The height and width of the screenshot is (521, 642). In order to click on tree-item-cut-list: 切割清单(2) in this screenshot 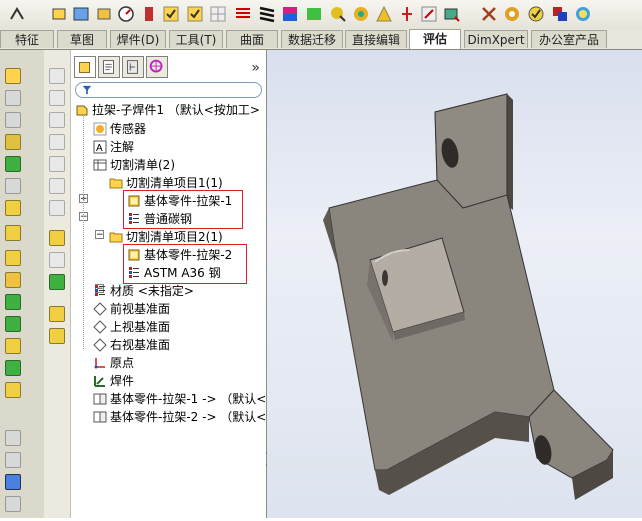, I will do `click(134, 165)`.